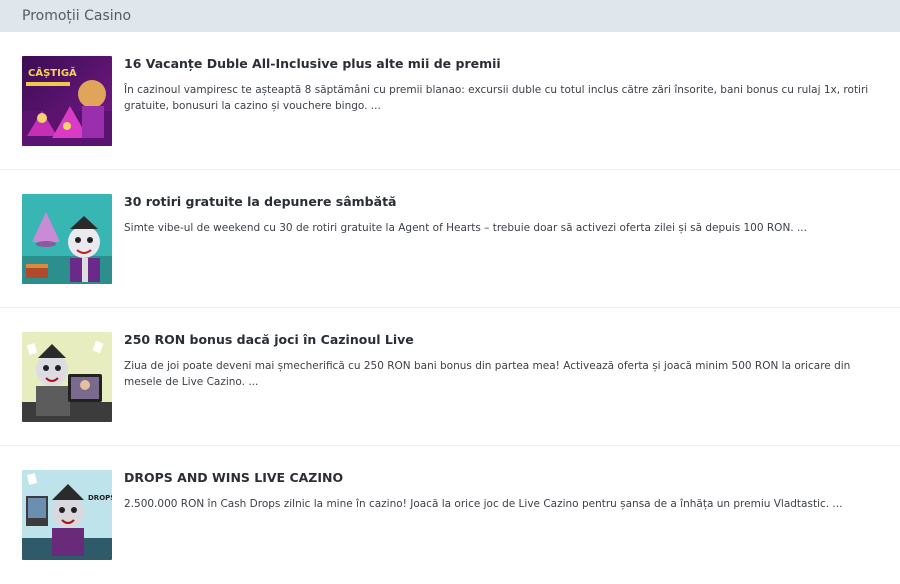 The width and height of the screenshot is (900, 584). Describe the element at coordinates (505, 478) in the screenshot. I see `promo-4-title: DROPS AND WINS LIVE CAZINO` at that location.